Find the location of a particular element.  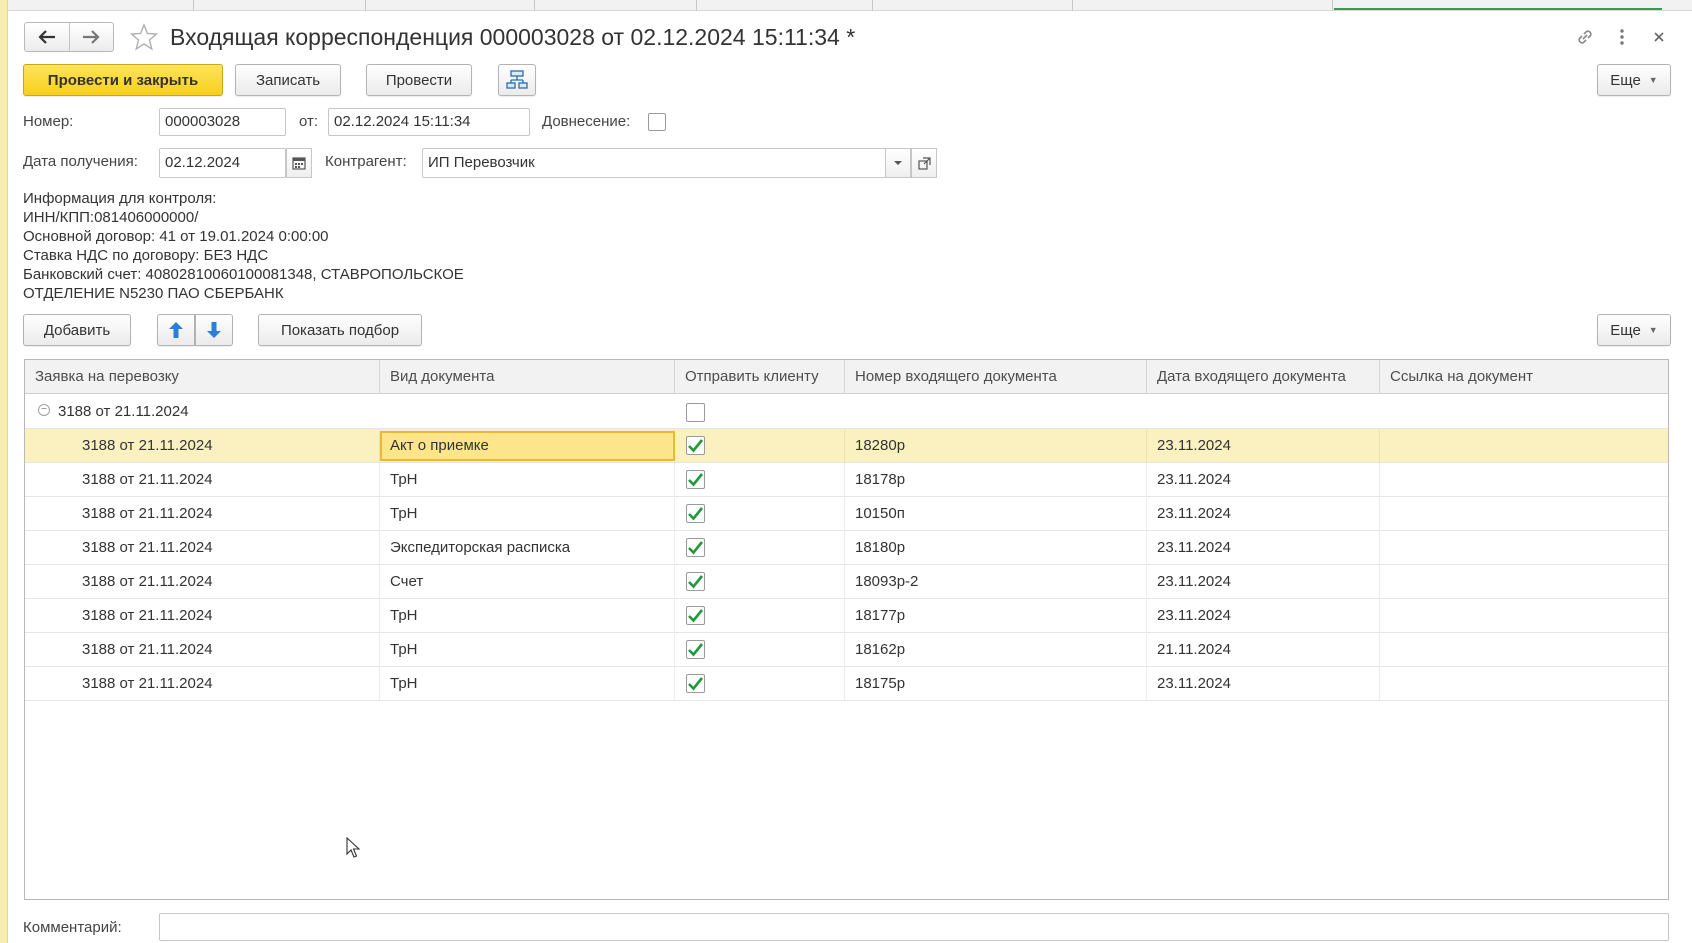

incoming-number-cell: 18093р-2 is located at coordinates (996, 582).